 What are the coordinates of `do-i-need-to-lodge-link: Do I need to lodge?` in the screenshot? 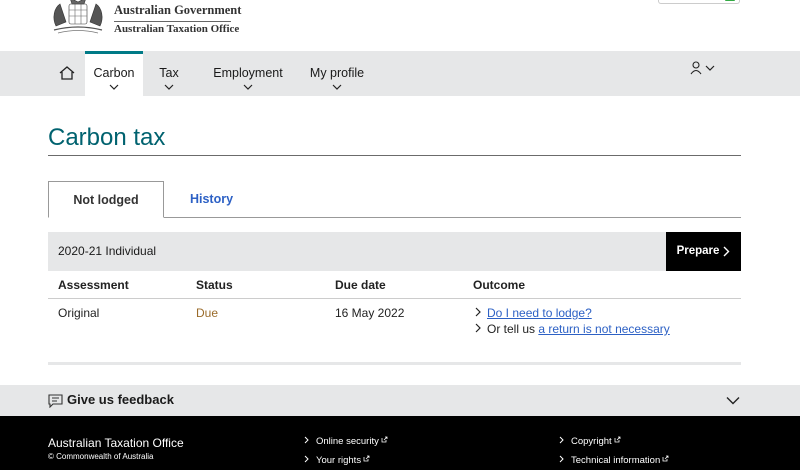 It's located at (539, 313).